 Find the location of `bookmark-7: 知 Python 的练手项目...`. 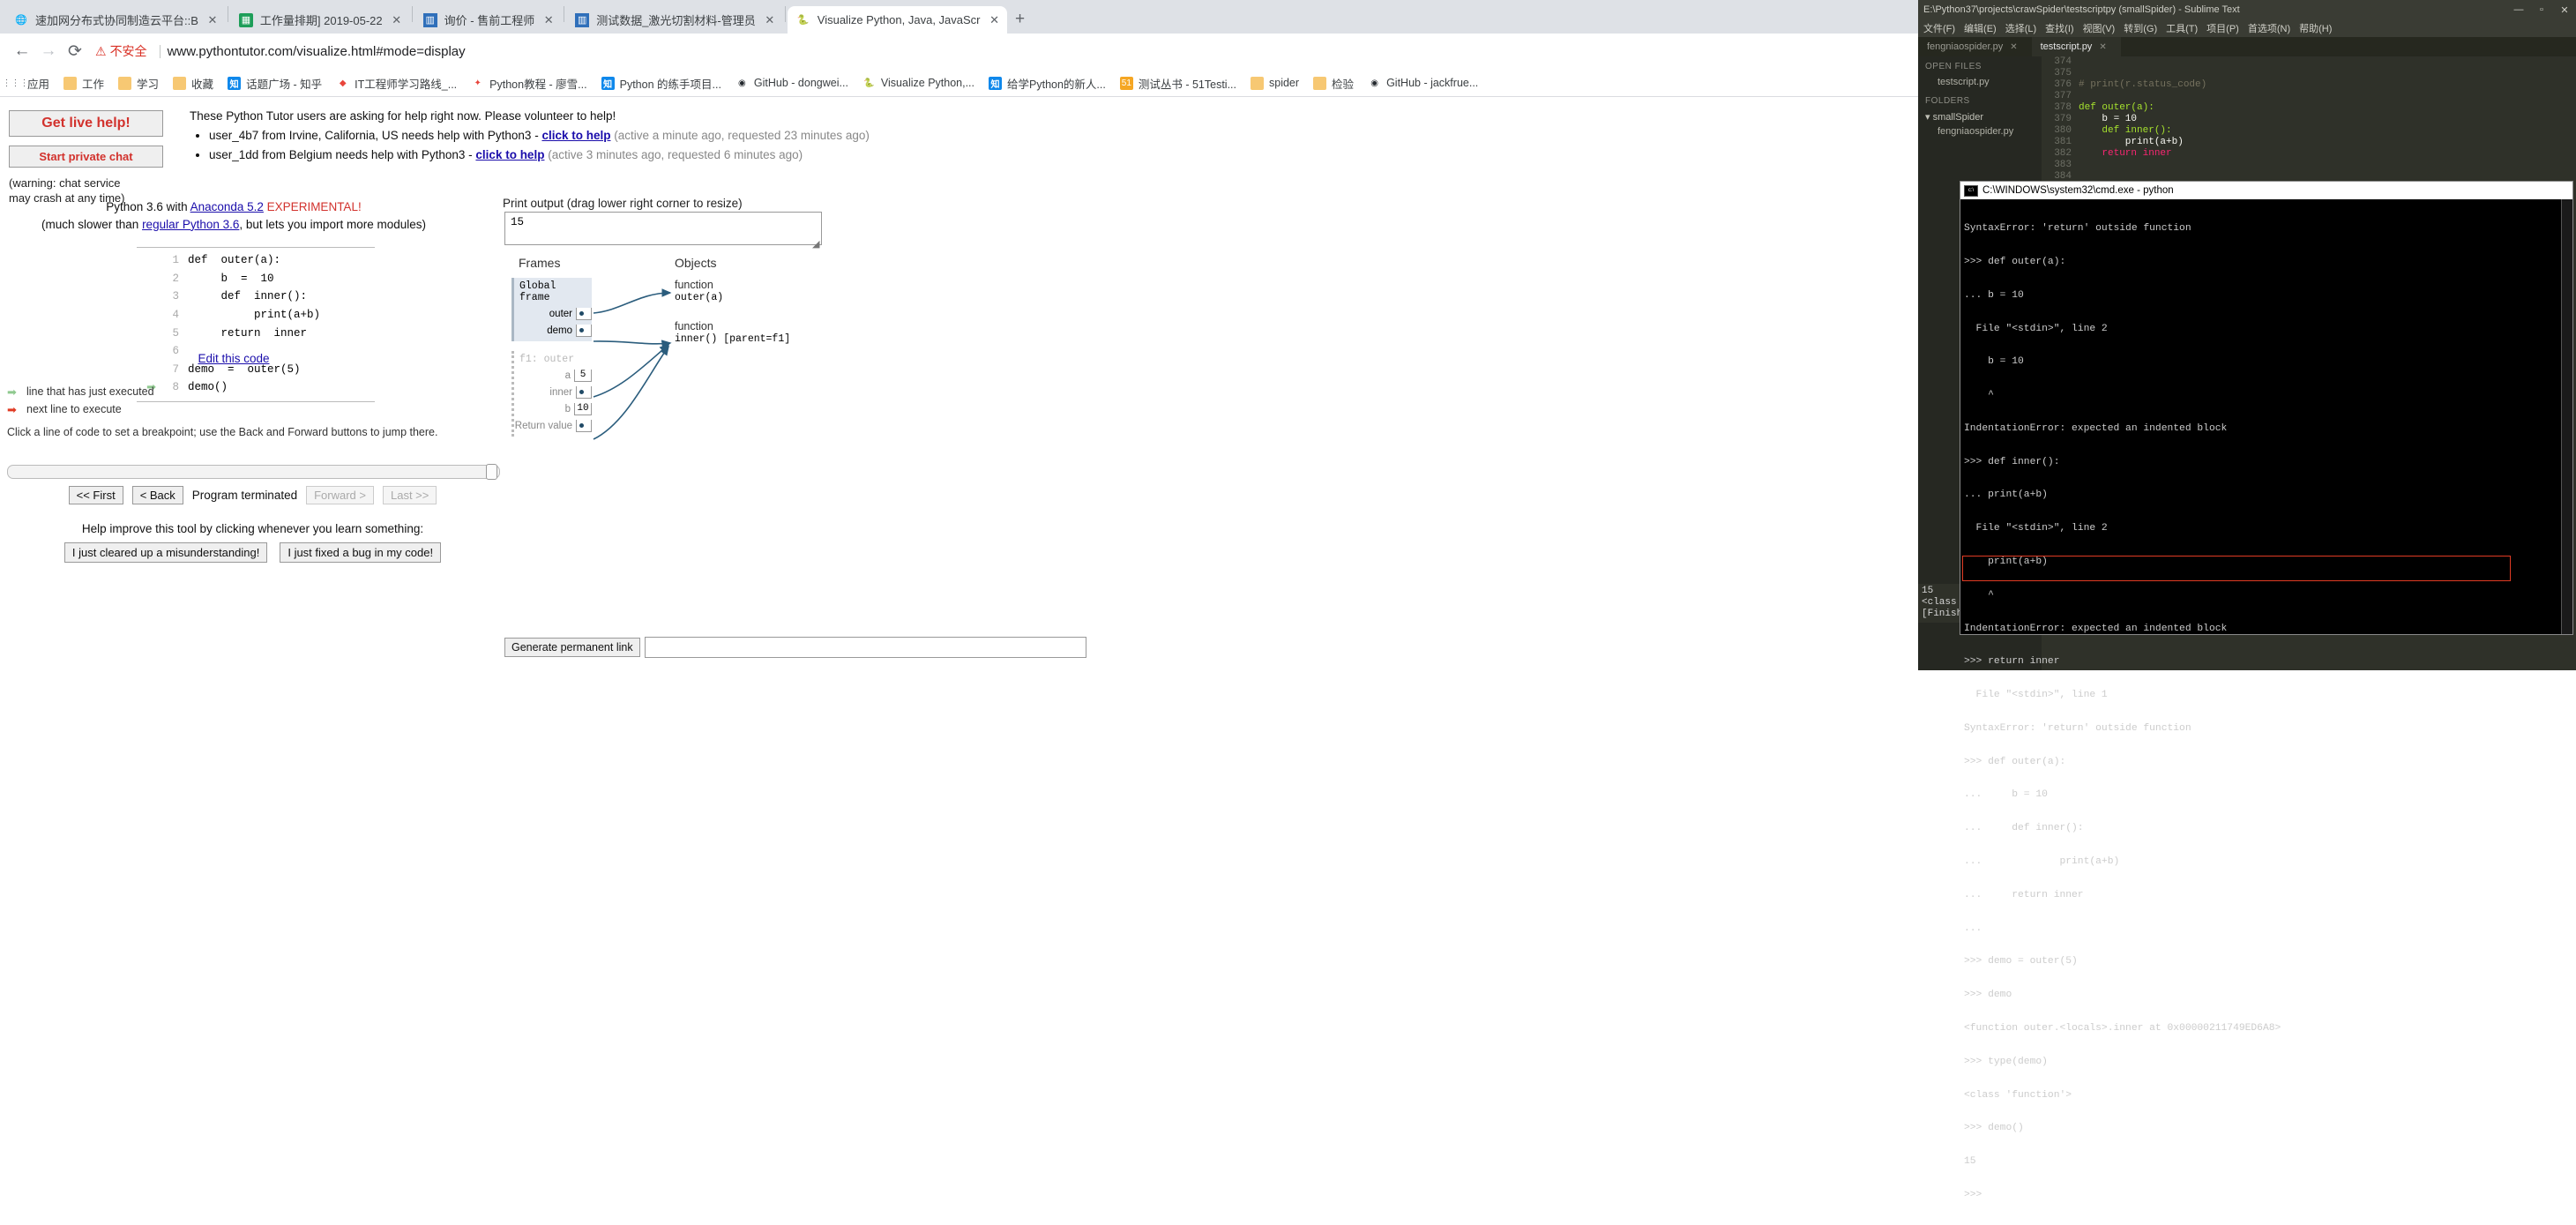

bookmark-7: 知 Python 的练手项目... is located at coordinates (661, 84).